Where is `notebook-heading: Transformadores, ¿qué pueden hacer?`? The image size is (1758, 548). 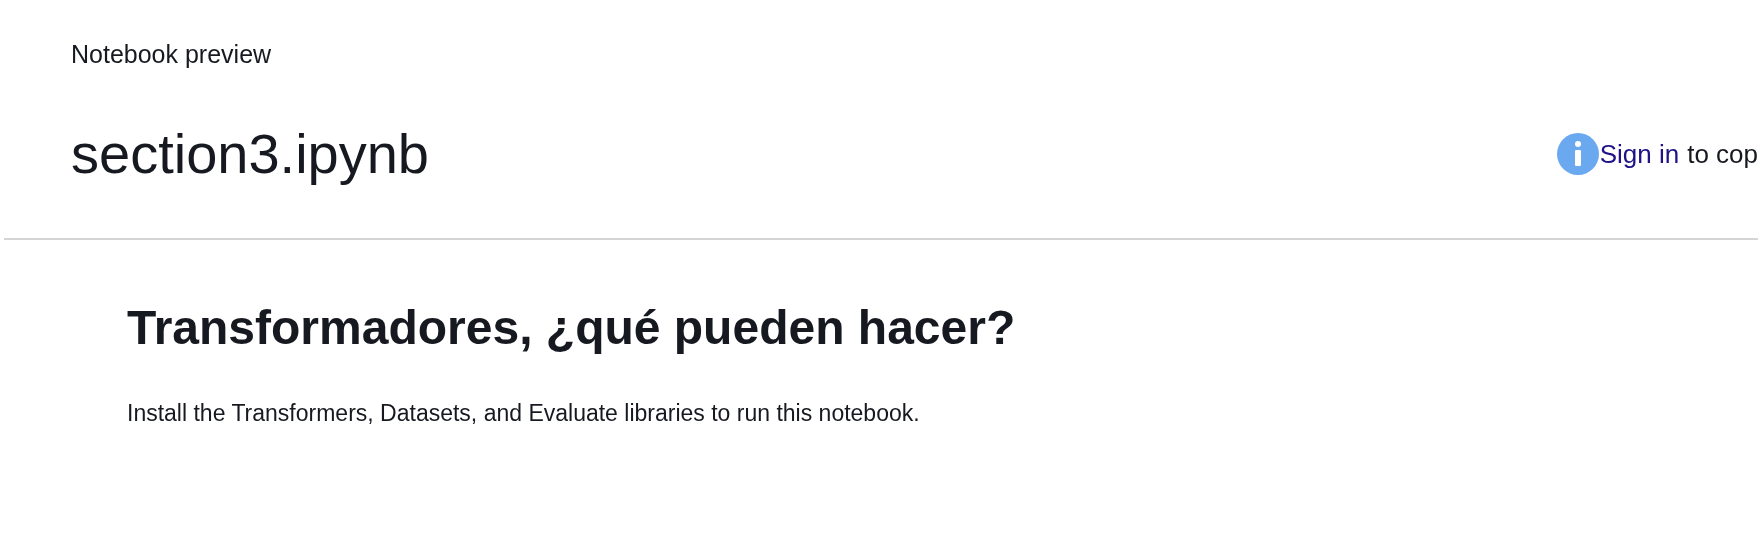 notebook-heading: Transformadores, ¿qué pueden hacer? is located at coordinates (572, 328).